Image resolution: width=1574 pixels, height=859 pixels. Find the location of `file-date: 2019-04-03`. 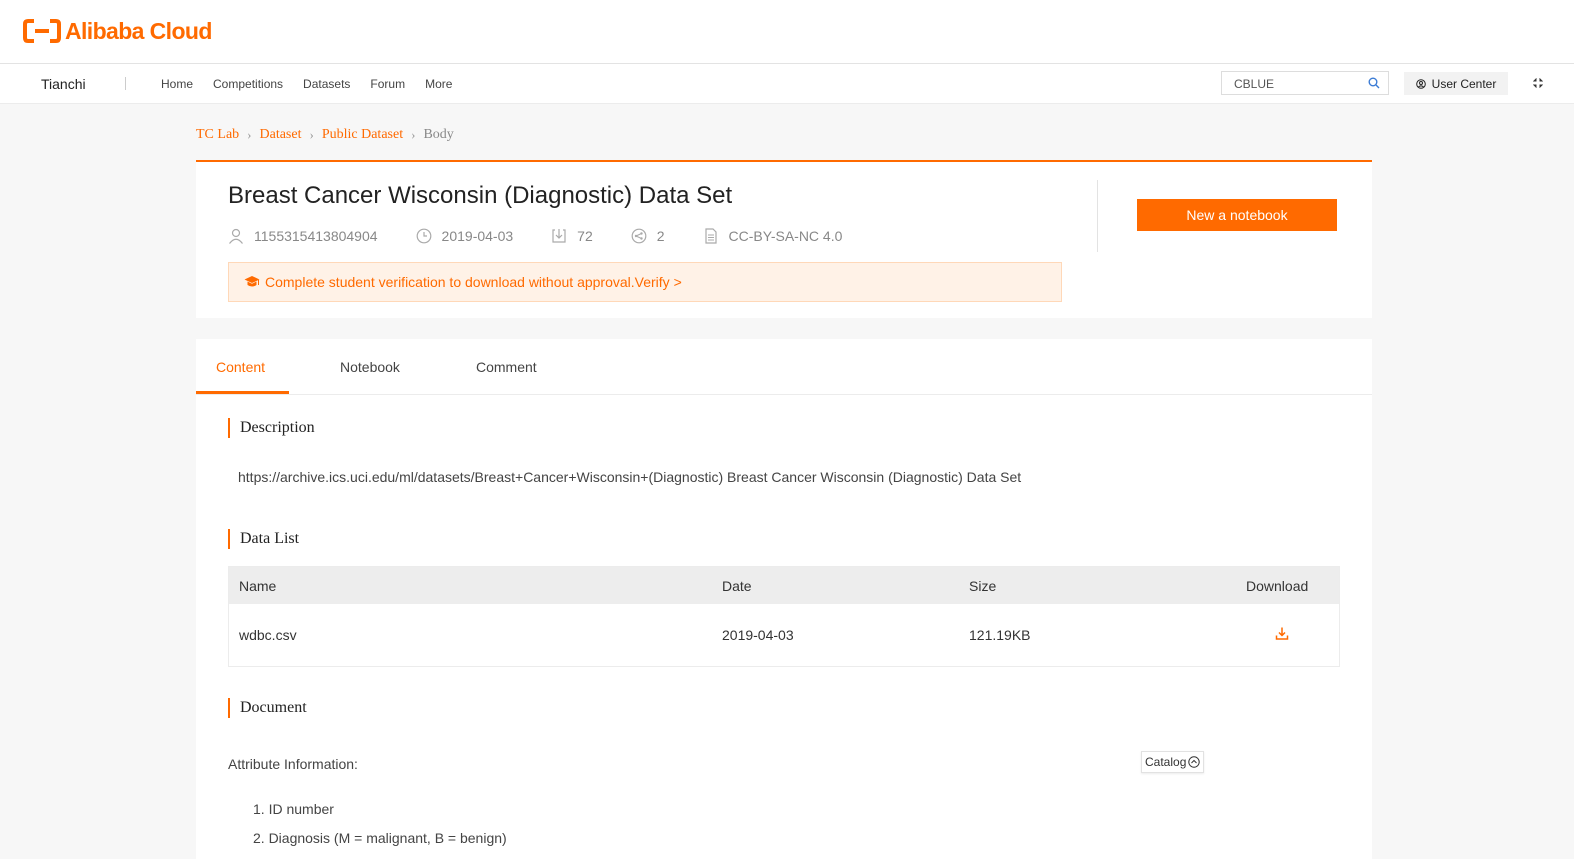

file-date: 2019-04-03 is located at coordinates (758, 635).